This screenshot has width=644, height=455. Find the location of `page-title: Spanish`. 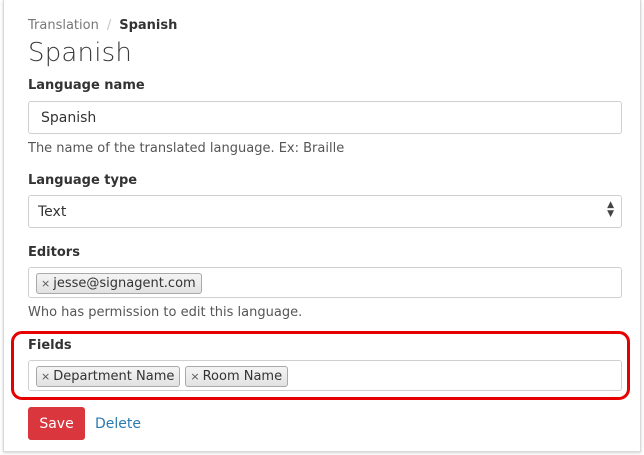

page-title: Spanish is located at coordinates (80, 53).